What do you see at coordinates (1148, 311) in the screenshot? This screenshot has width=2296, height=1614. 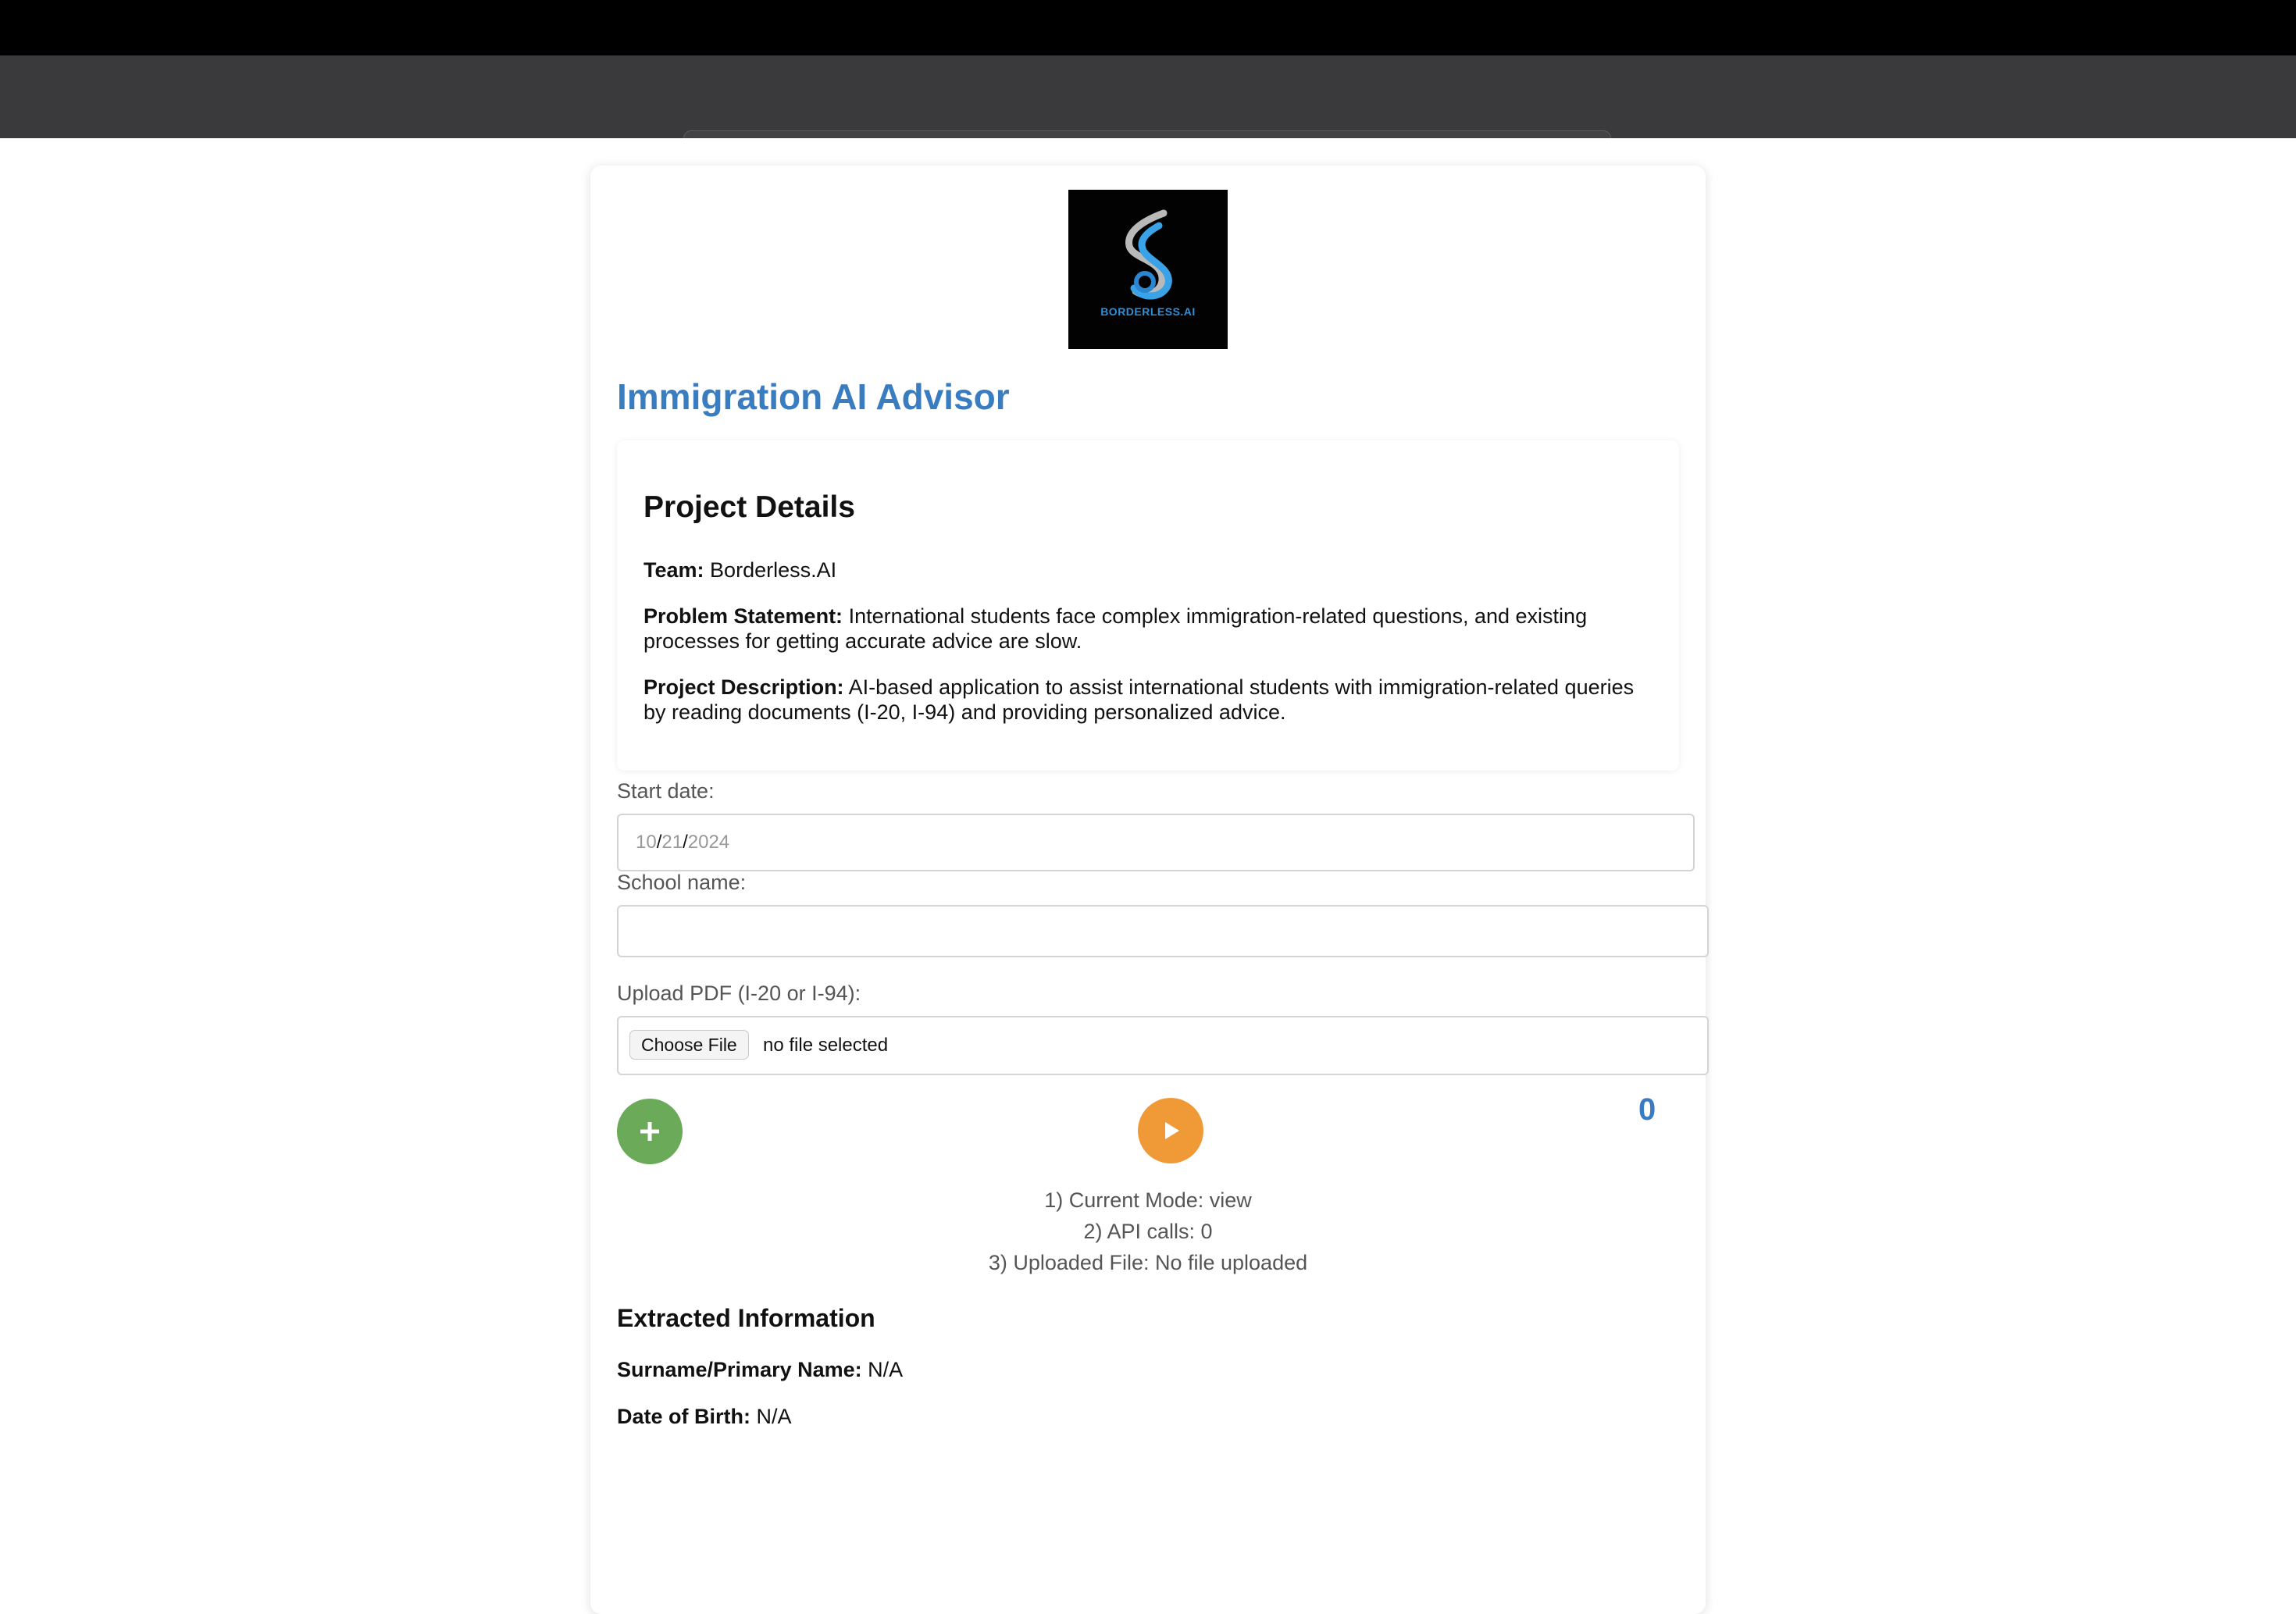 I see `logo-wordmark: BORDERLESS.AI` at bounding box center [1148, 311].